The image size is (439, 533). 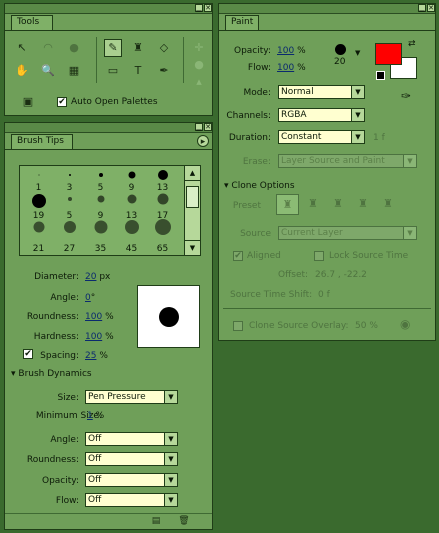 What do you see at coordinates (74, 71) in the screenshot?
I see `pan-behind-tool-icon: ▦` at bounding box center [74, 71].